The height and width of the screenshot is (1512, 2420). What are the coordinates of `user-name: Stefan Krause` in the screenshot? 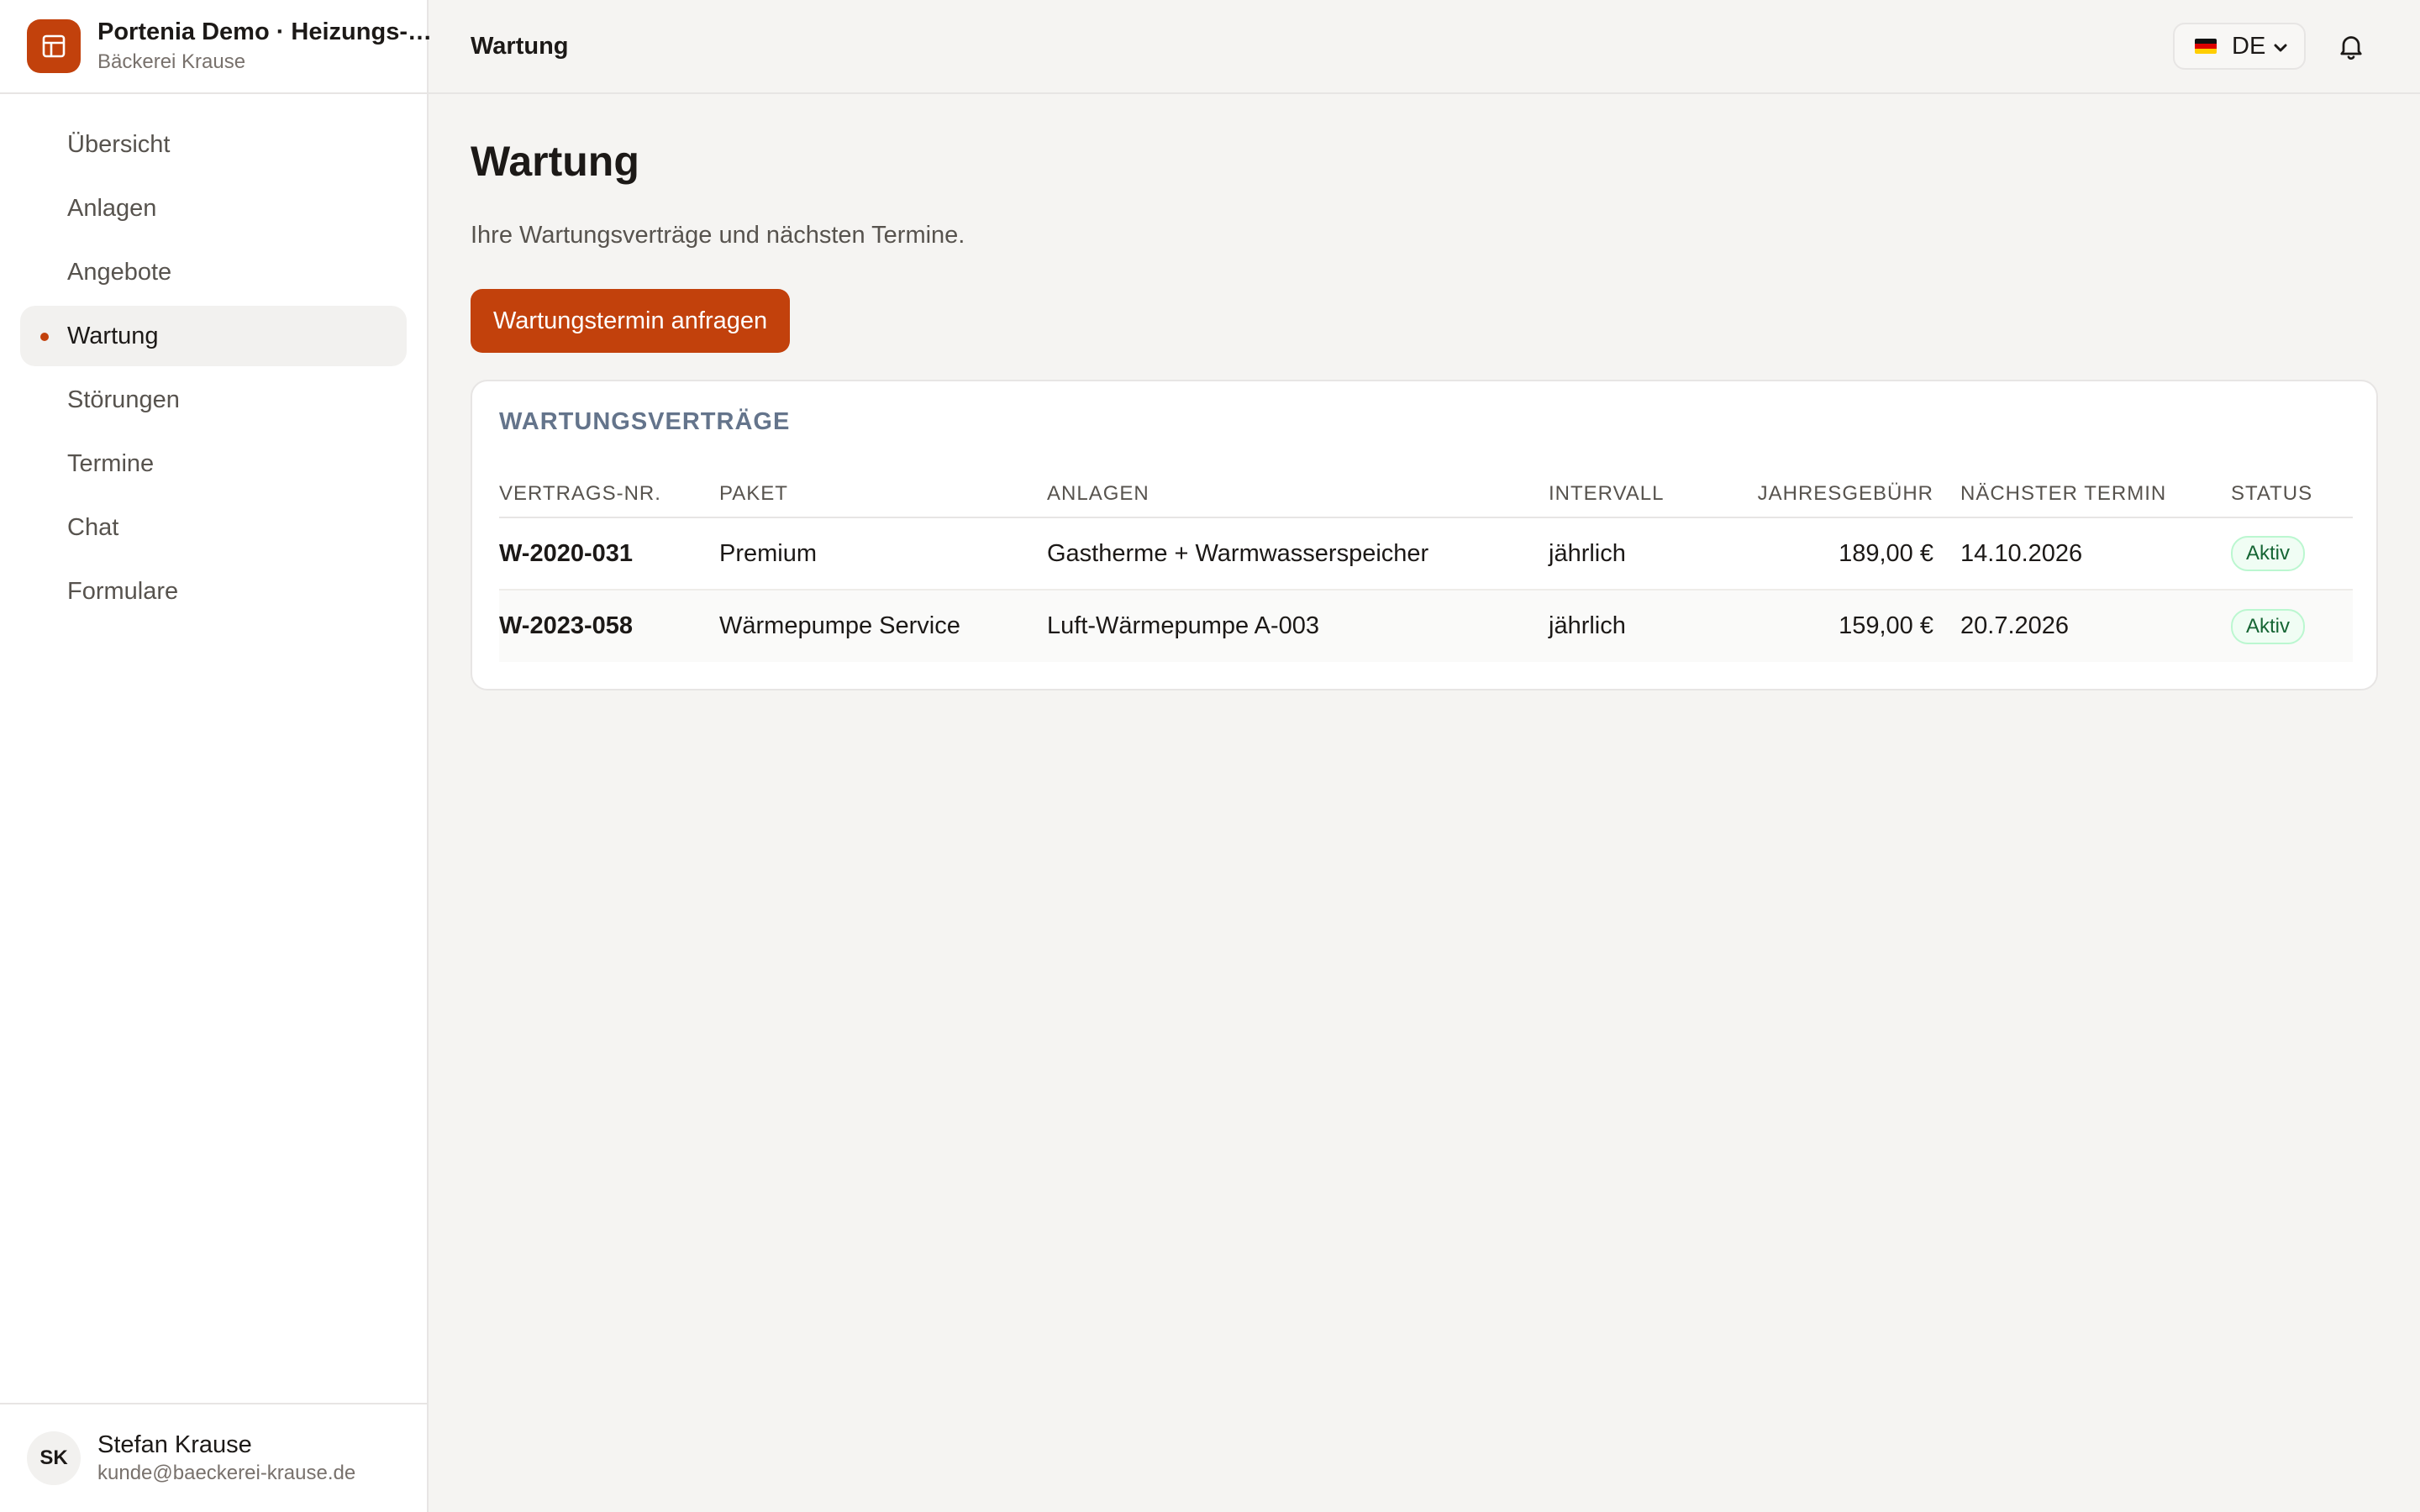 It's located at (174, 1444).